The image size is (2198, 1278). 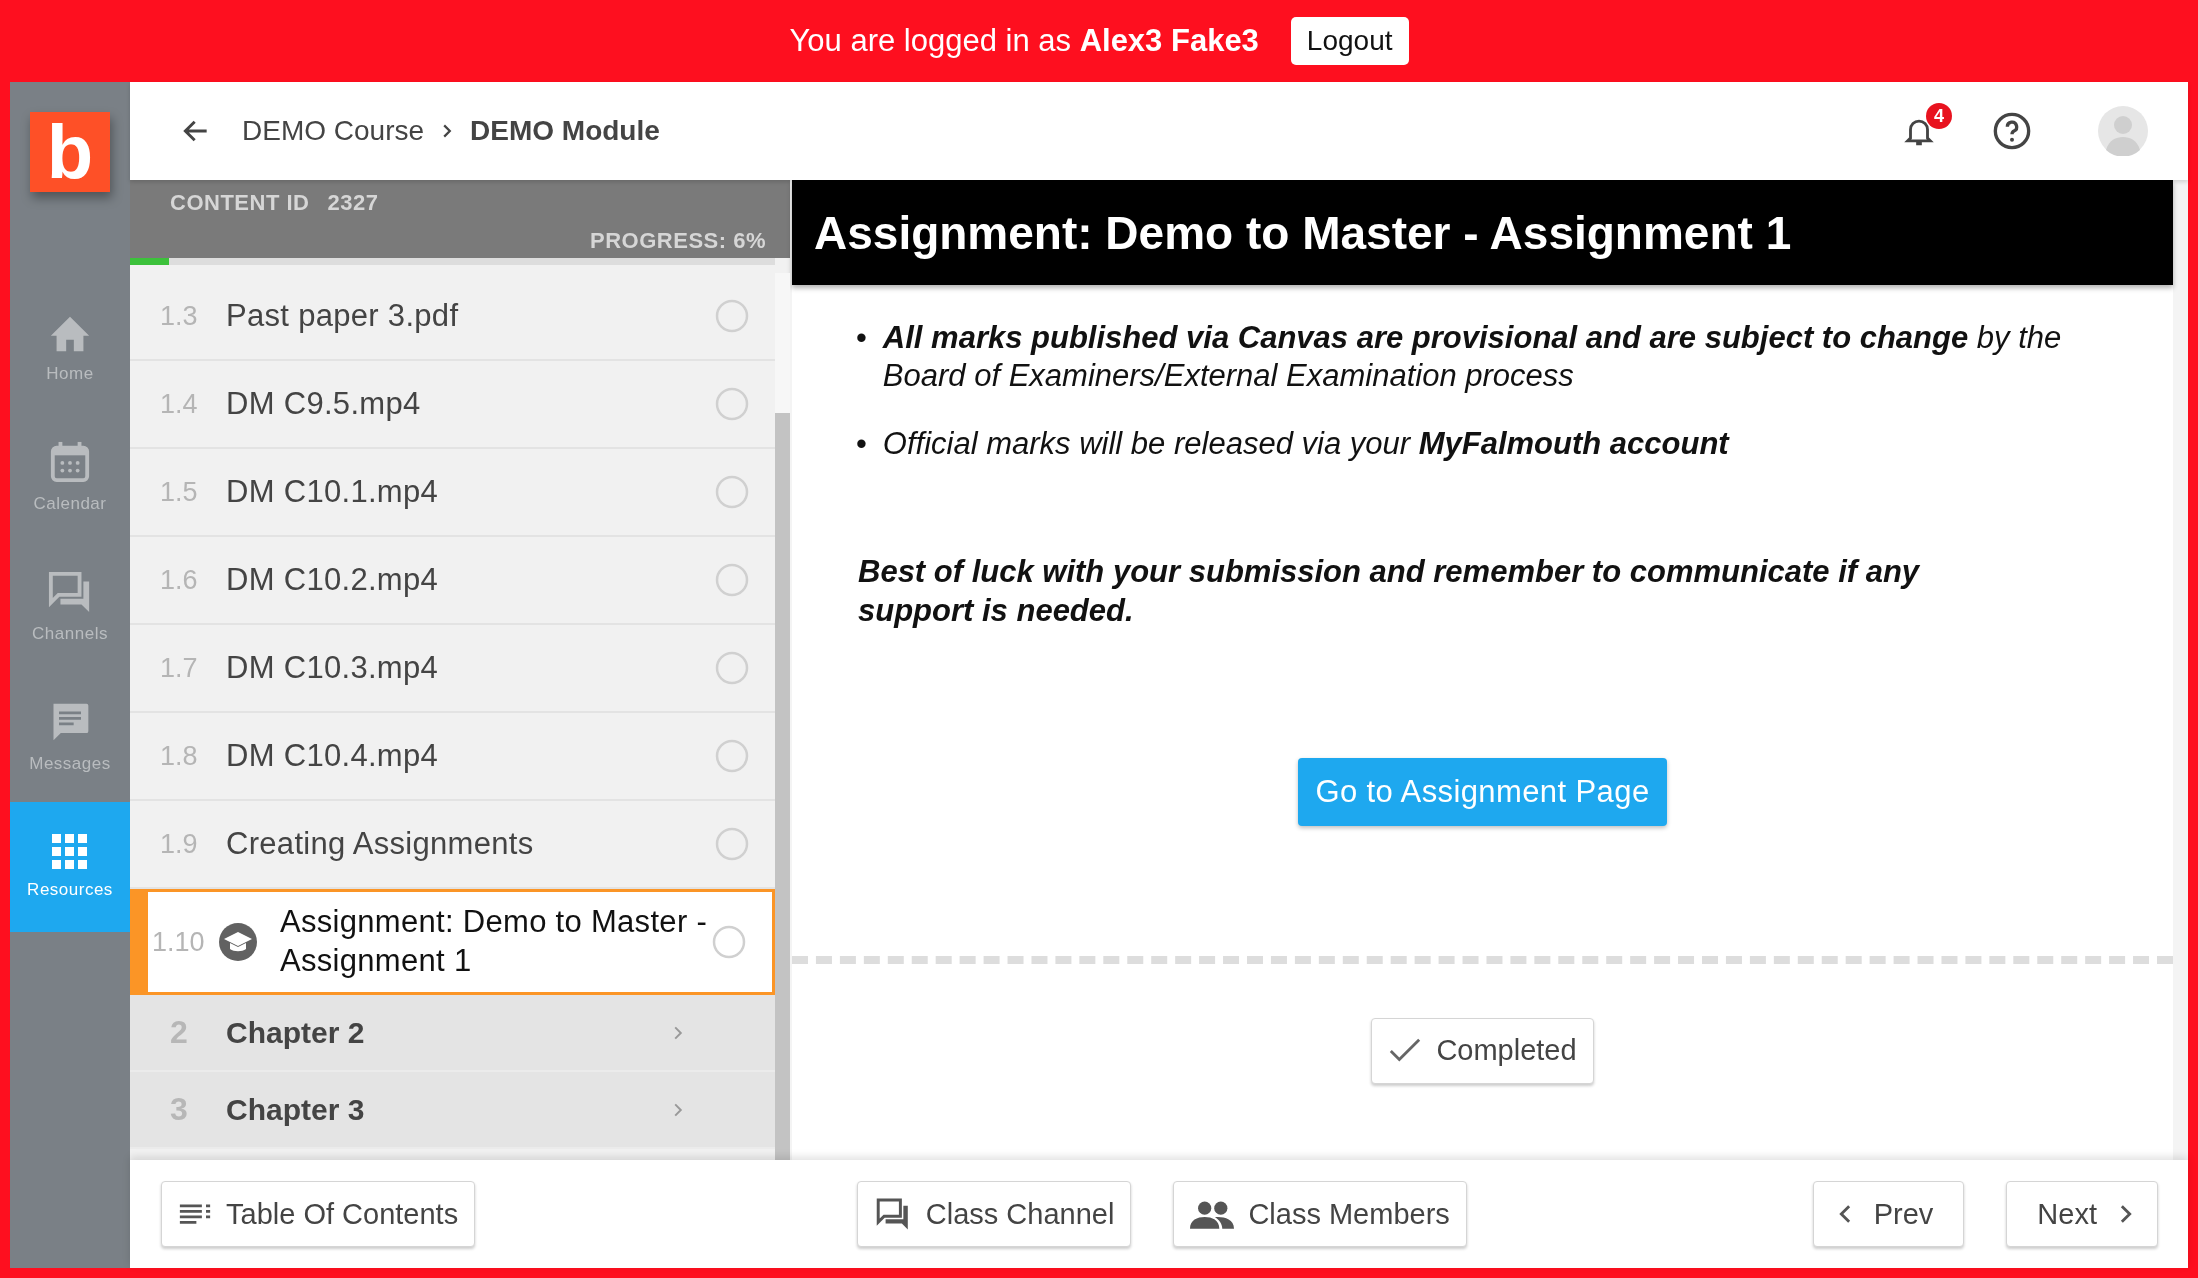 What do you see at coordinates (318, 1214) in the screenshot?
I see `table-of-contents-button: Table Of Contents` at bounding box center [318, 1214].